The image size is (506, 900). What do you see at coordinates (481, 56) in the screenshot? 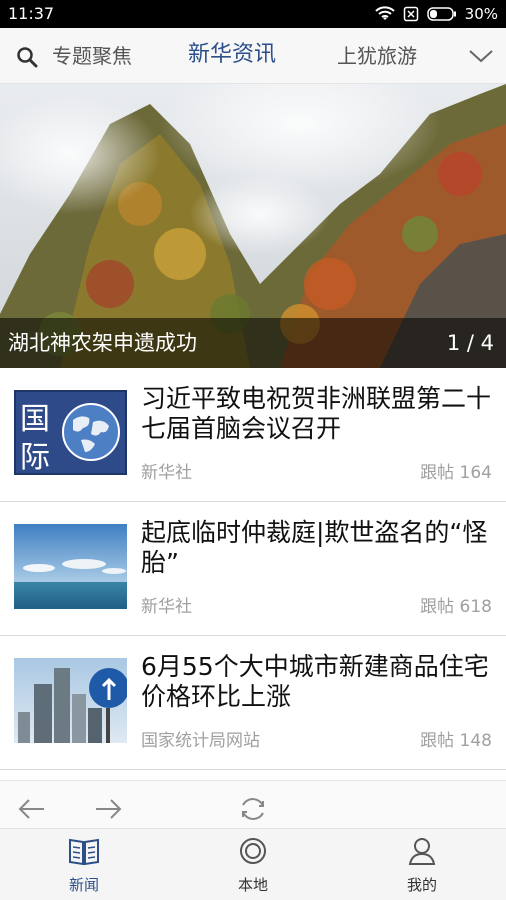
I see `chevron-down-icon` at bounding box center [481, 56].